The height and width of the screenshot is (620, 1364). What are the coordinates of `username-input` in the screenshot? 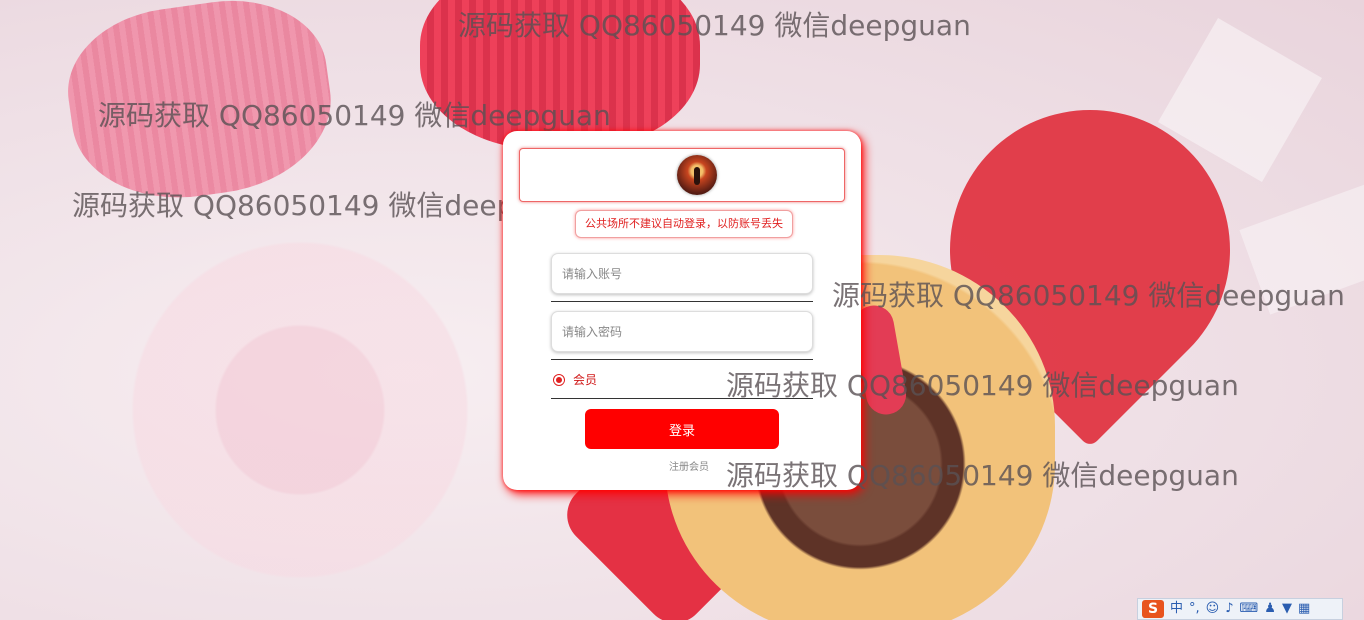 It's located at (682, 273).